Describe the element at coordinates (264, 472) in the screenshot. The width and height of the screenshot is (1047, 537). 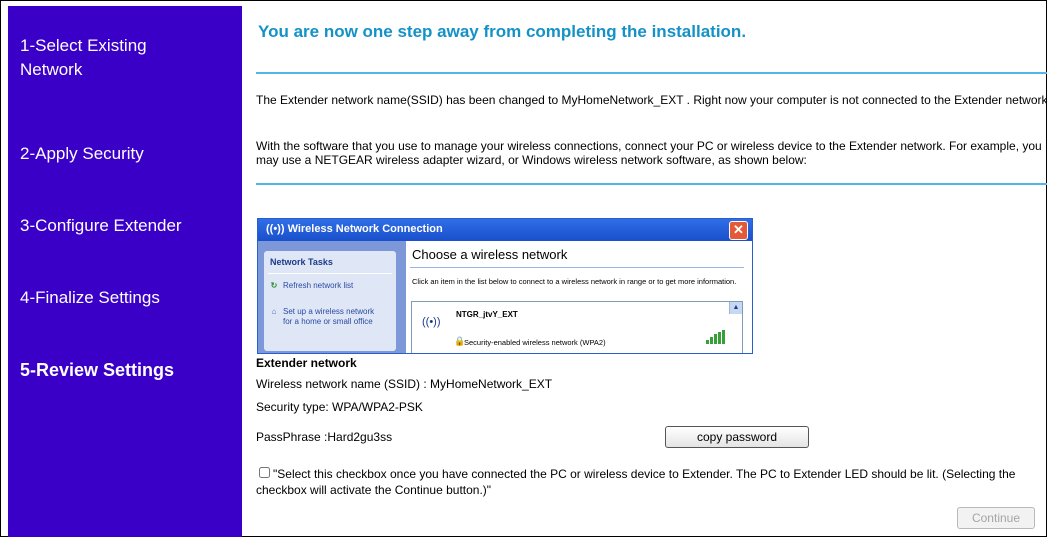
I see `confirm-connected-checkbox` at that location.